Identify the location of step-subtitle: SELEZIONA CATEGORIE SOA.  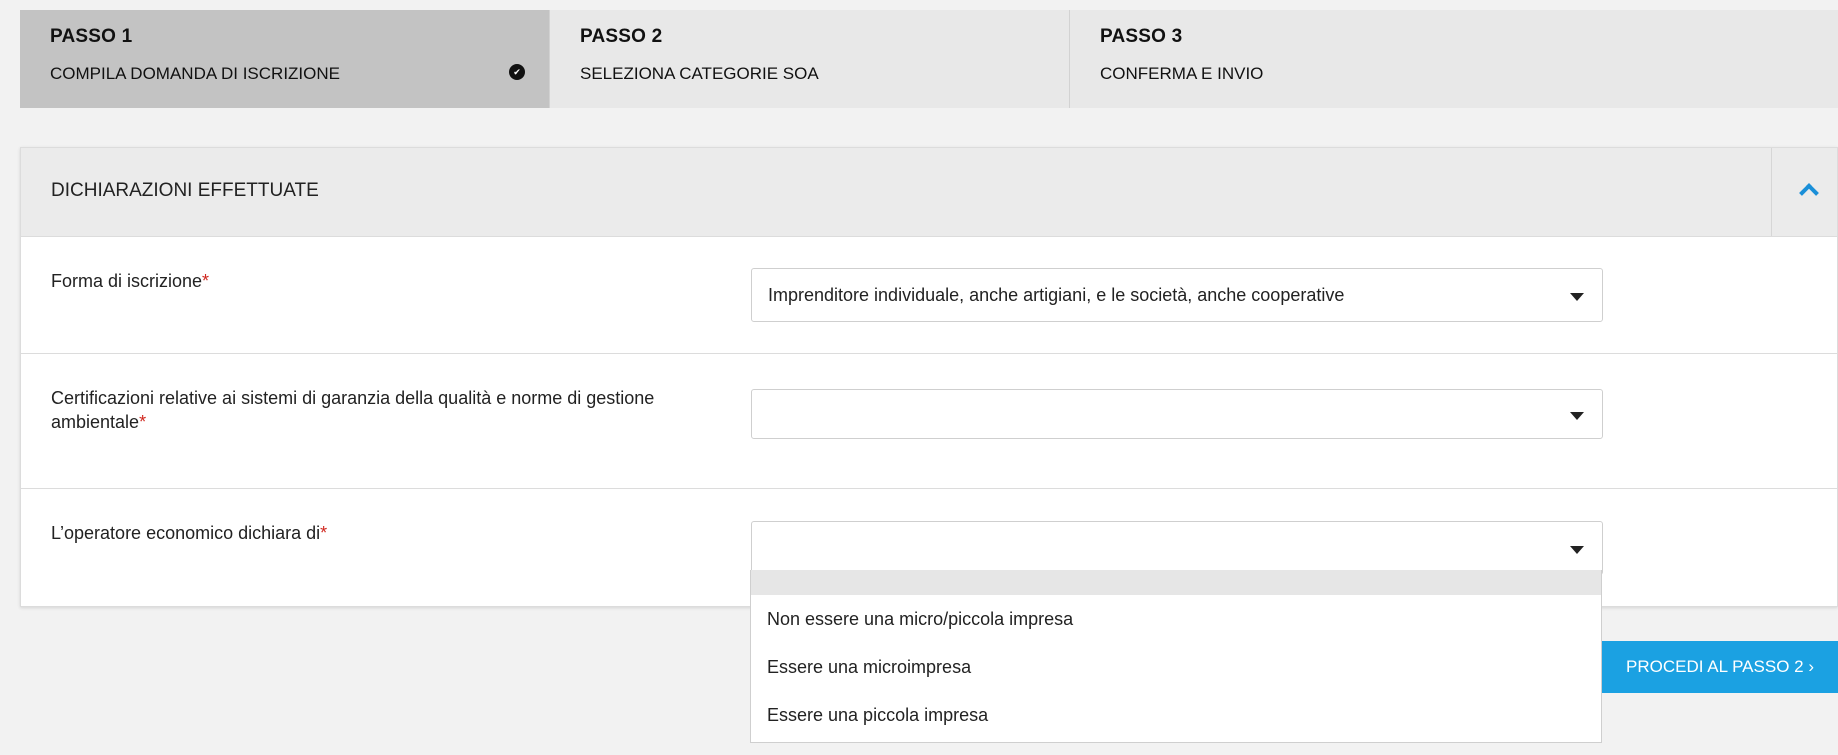
(699, 73).